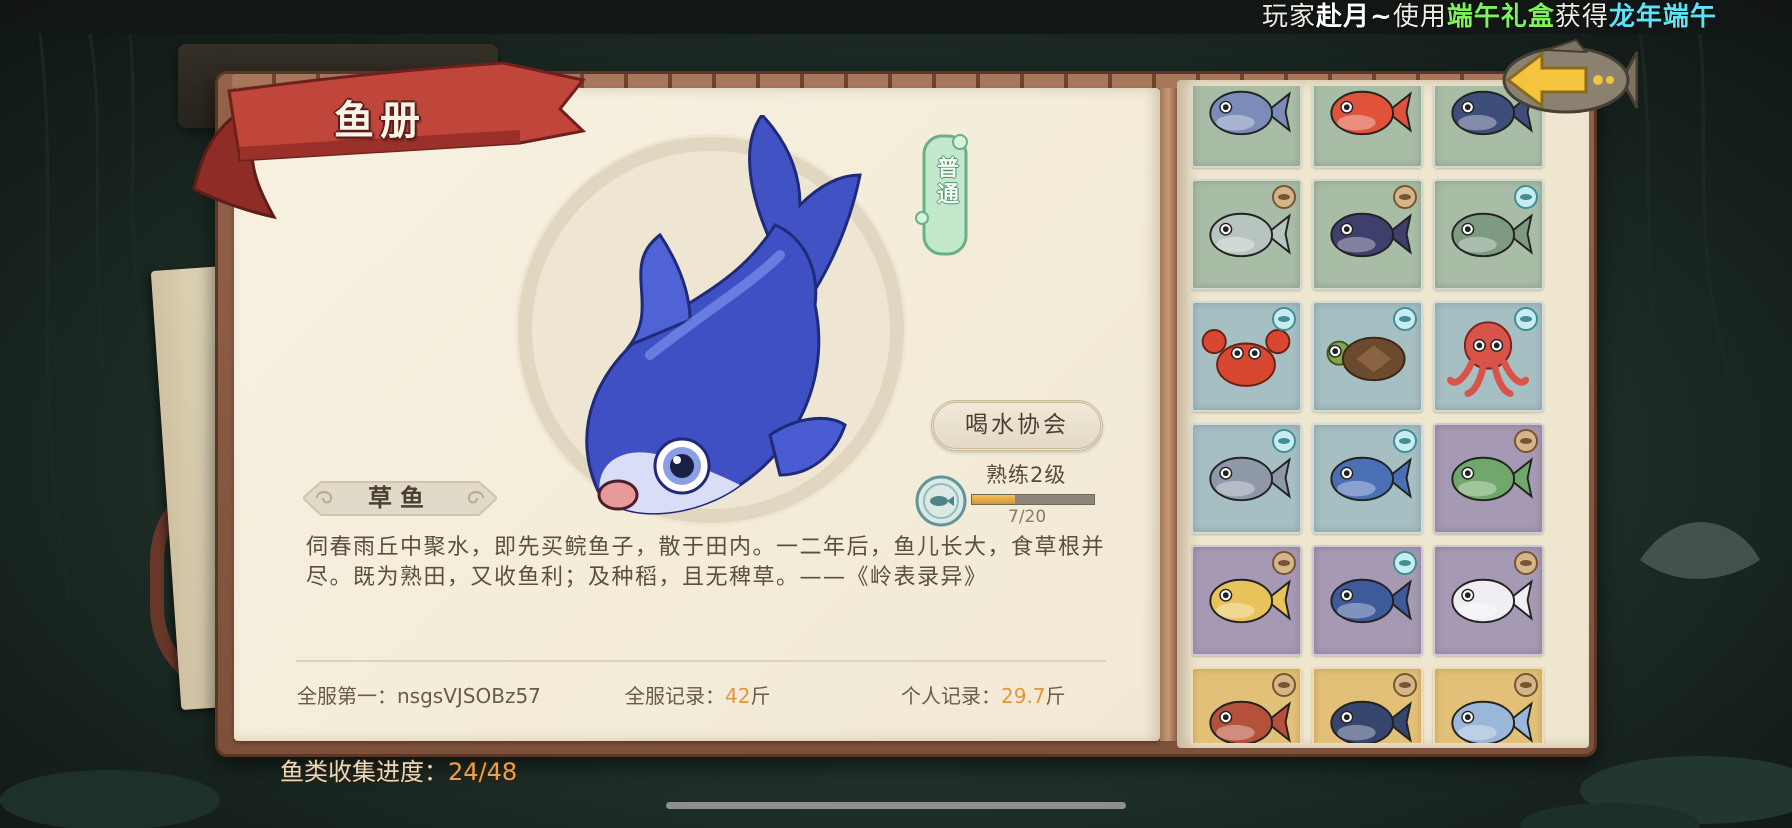  Describe the element at coordinates (1662, 17) in the screenshot. I see `marquee-reward-name: 龙年端午` at that location.